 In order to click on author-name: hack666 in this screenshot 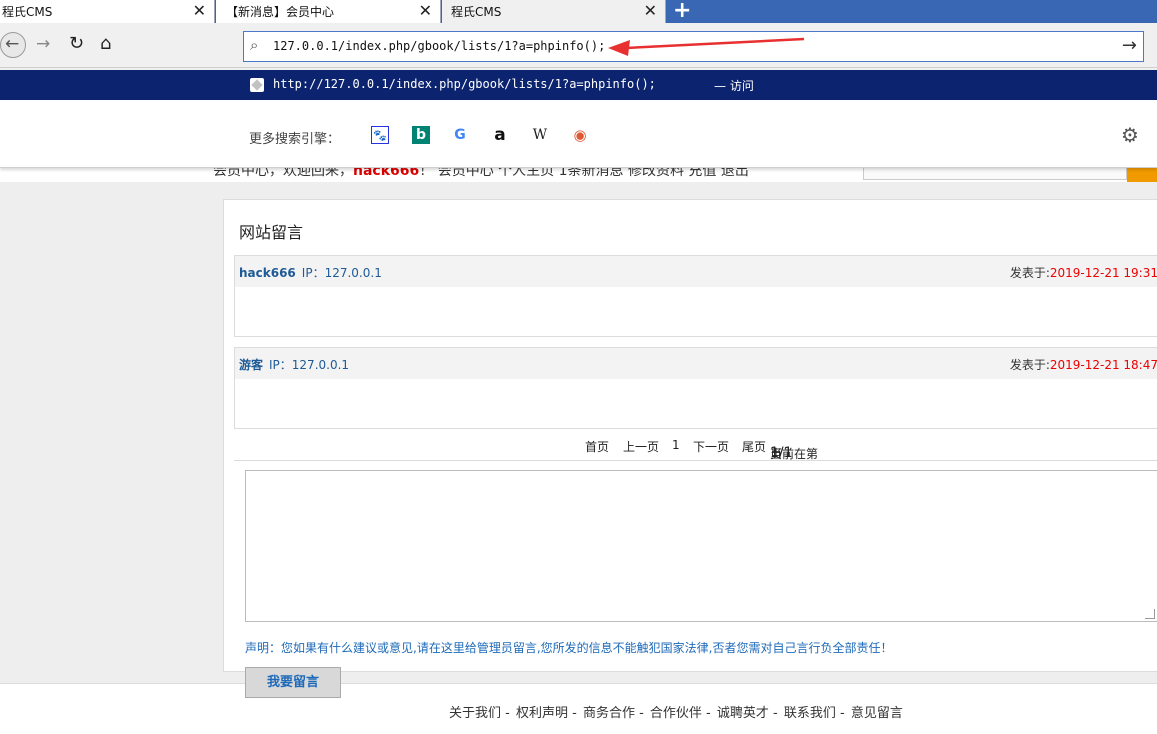, I will do `click(267, 273)`.